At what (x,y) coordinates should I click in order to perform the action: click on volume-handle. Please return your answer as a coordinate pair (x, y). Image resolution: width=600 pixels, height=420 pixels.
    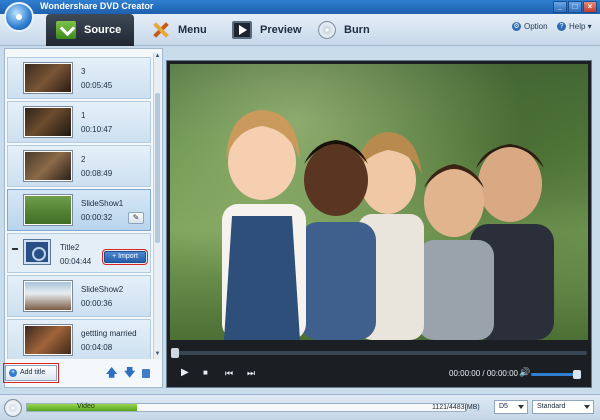
    Looking at the image, I should click on (577, 374).